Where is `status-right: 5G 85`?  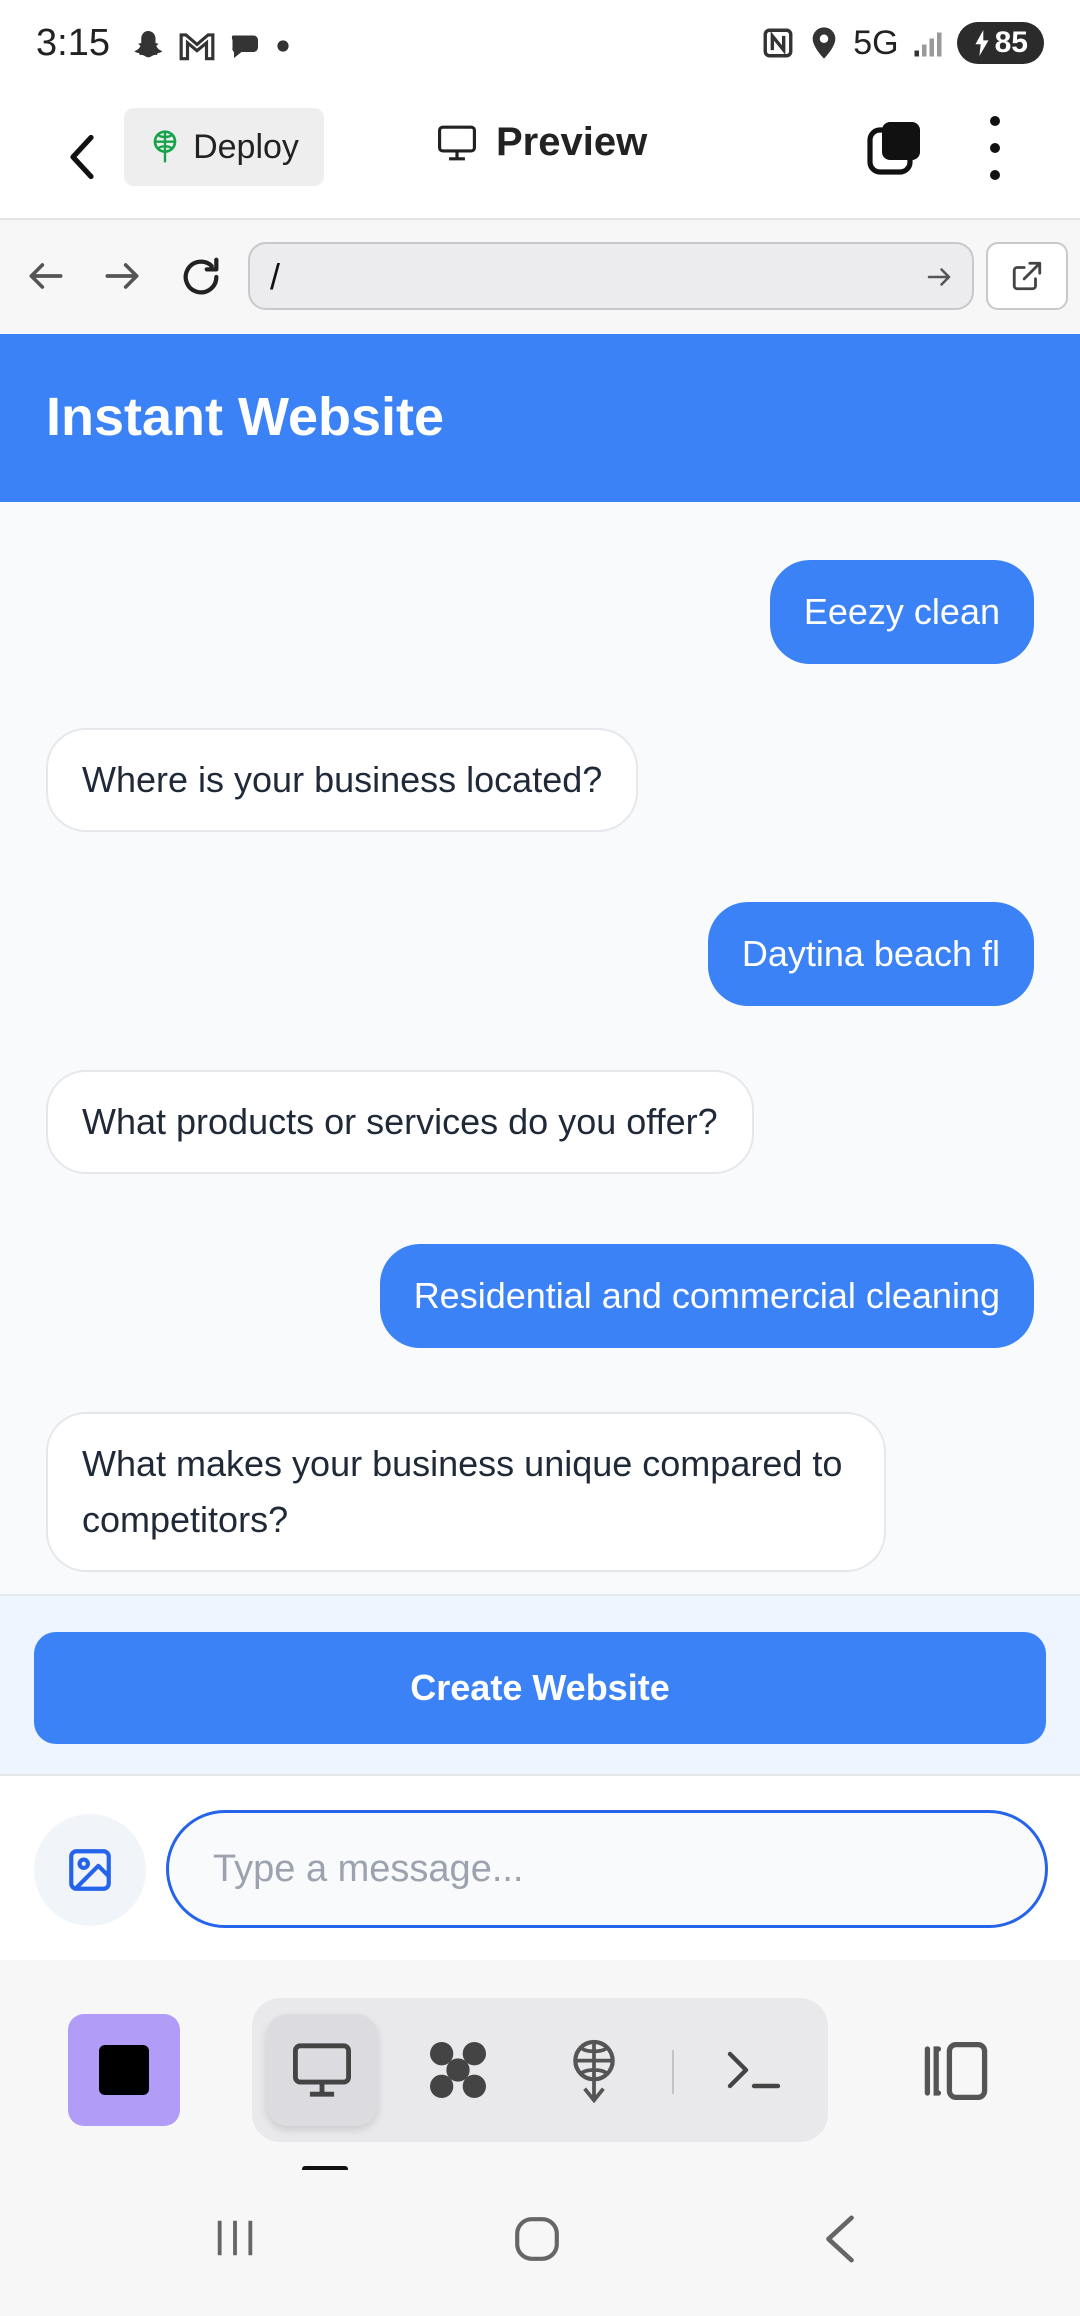
status-right: 5G 85 is located at coordinates (902, 43).